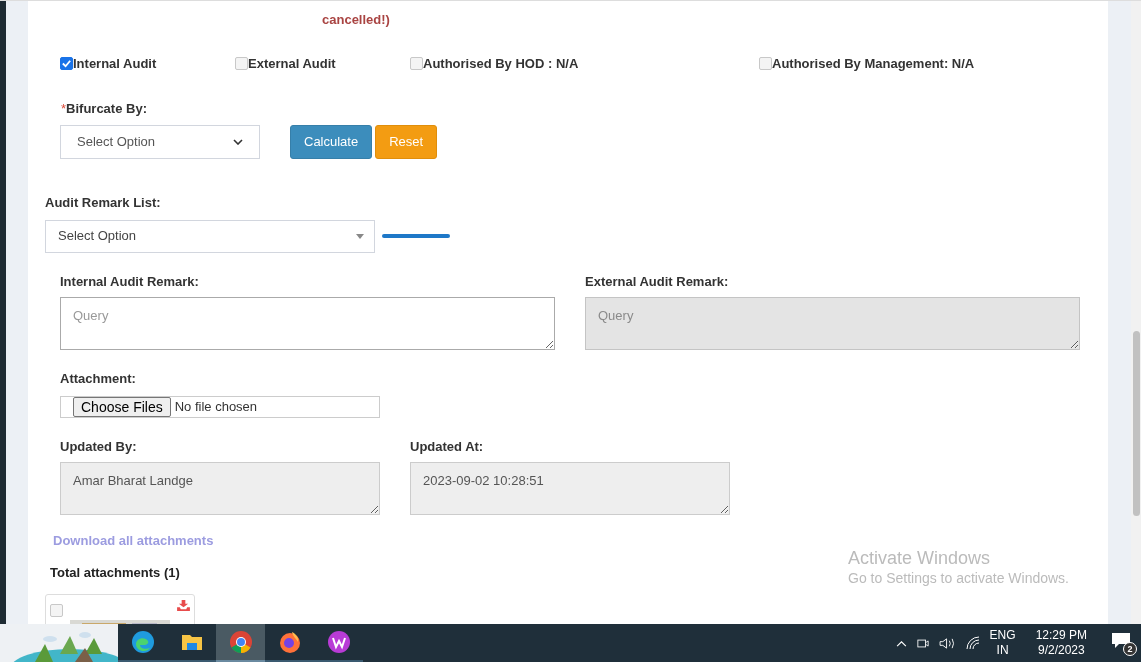 The image size is (1141, 662). I want to click on choose-files-button: Choose Files, so click(122, 406).